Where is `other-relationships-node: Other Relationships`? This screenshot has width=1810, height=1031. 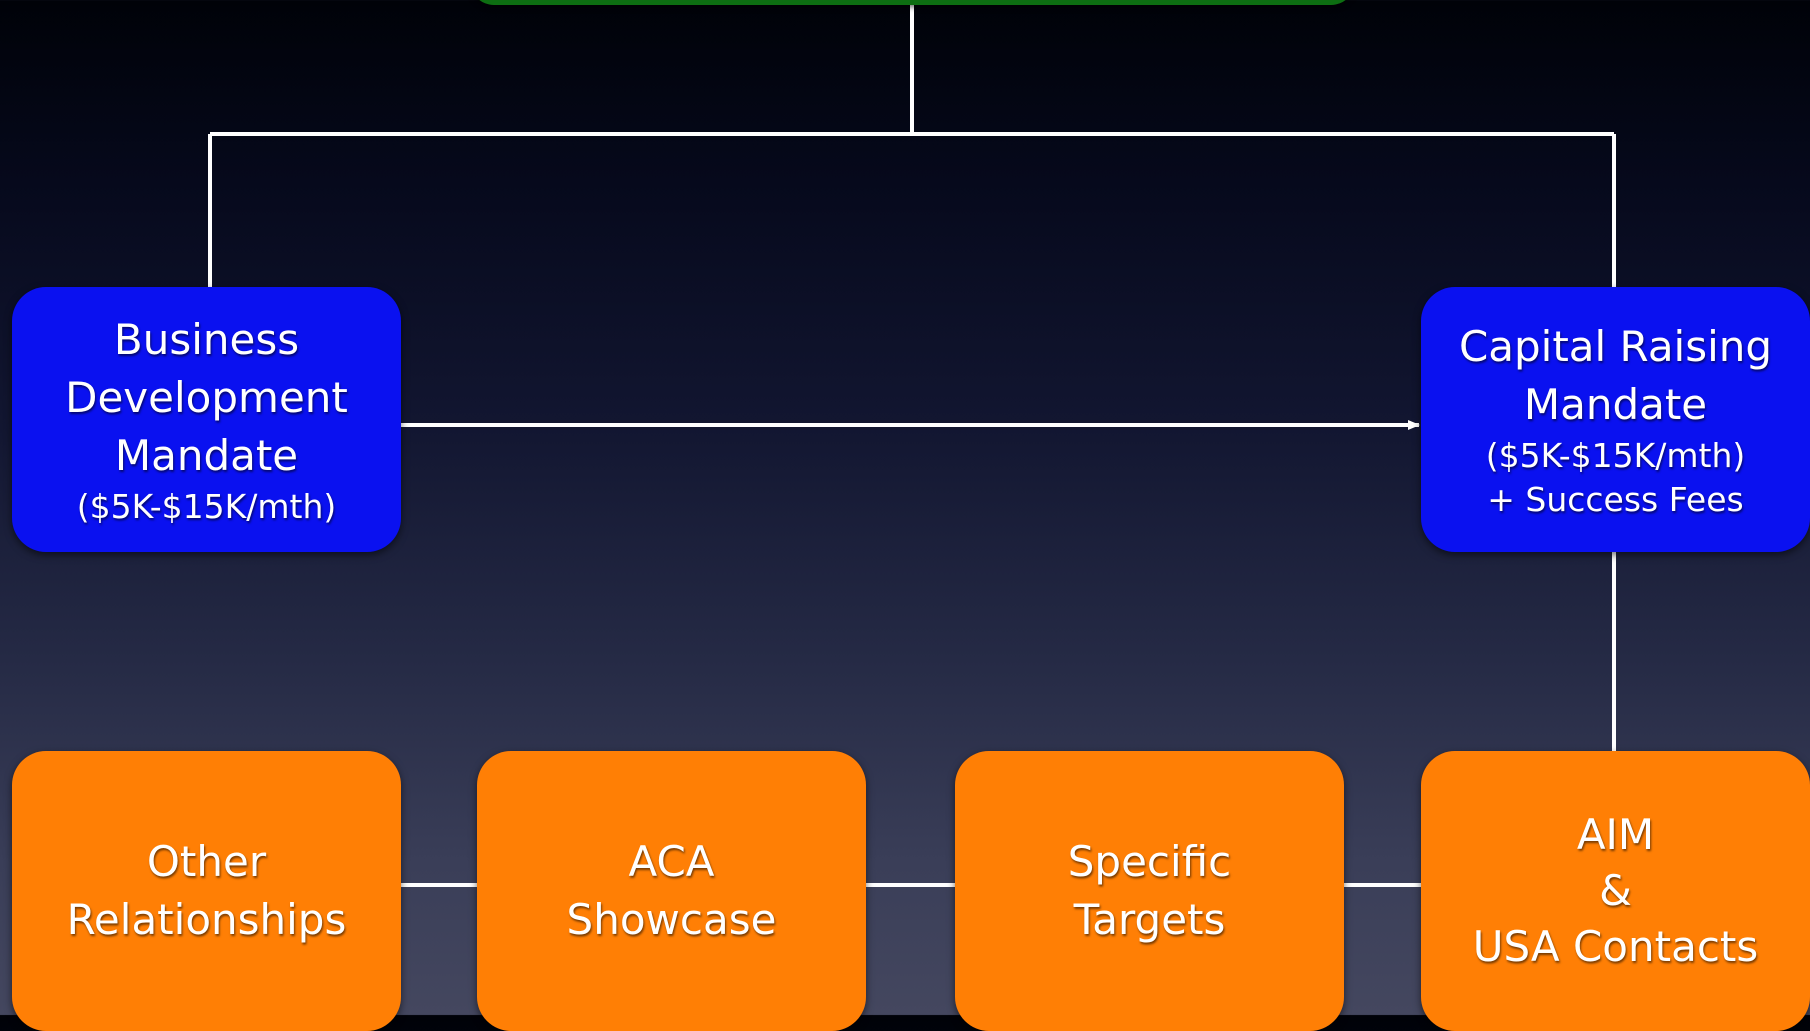 other-relationships-node: Other Relationships is located at coordinates (206, 891).